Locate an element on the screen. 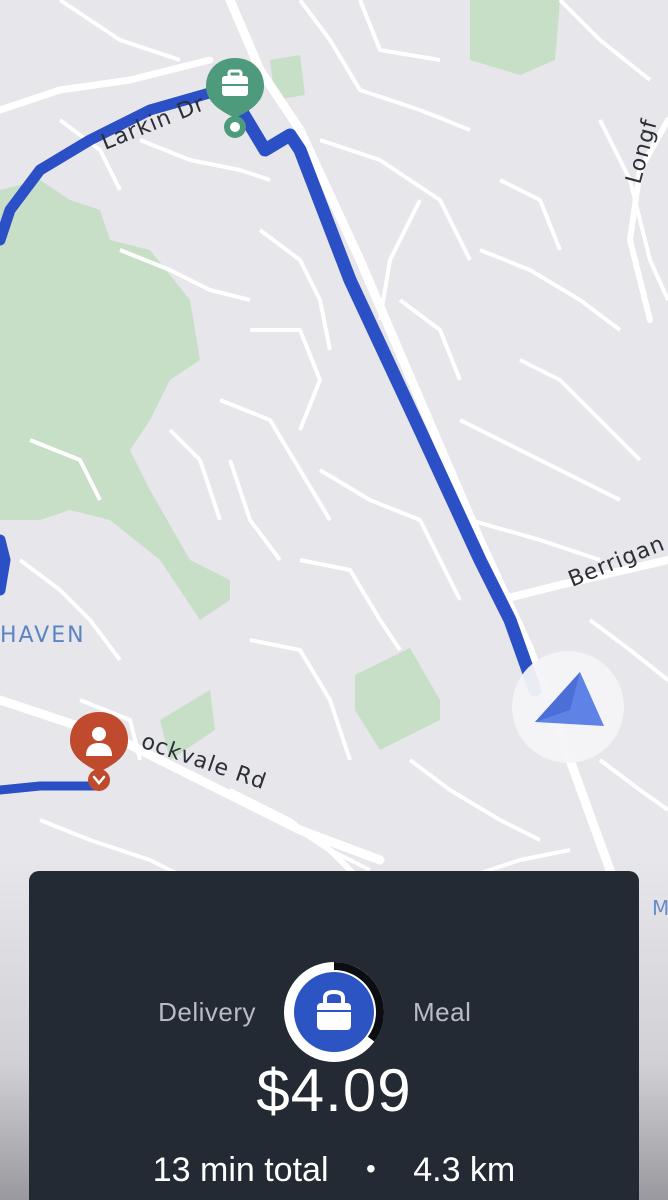 This screenshot has height=1200, width=668. trip-distance: 4.3 km is located at coordinates (464, 1170).